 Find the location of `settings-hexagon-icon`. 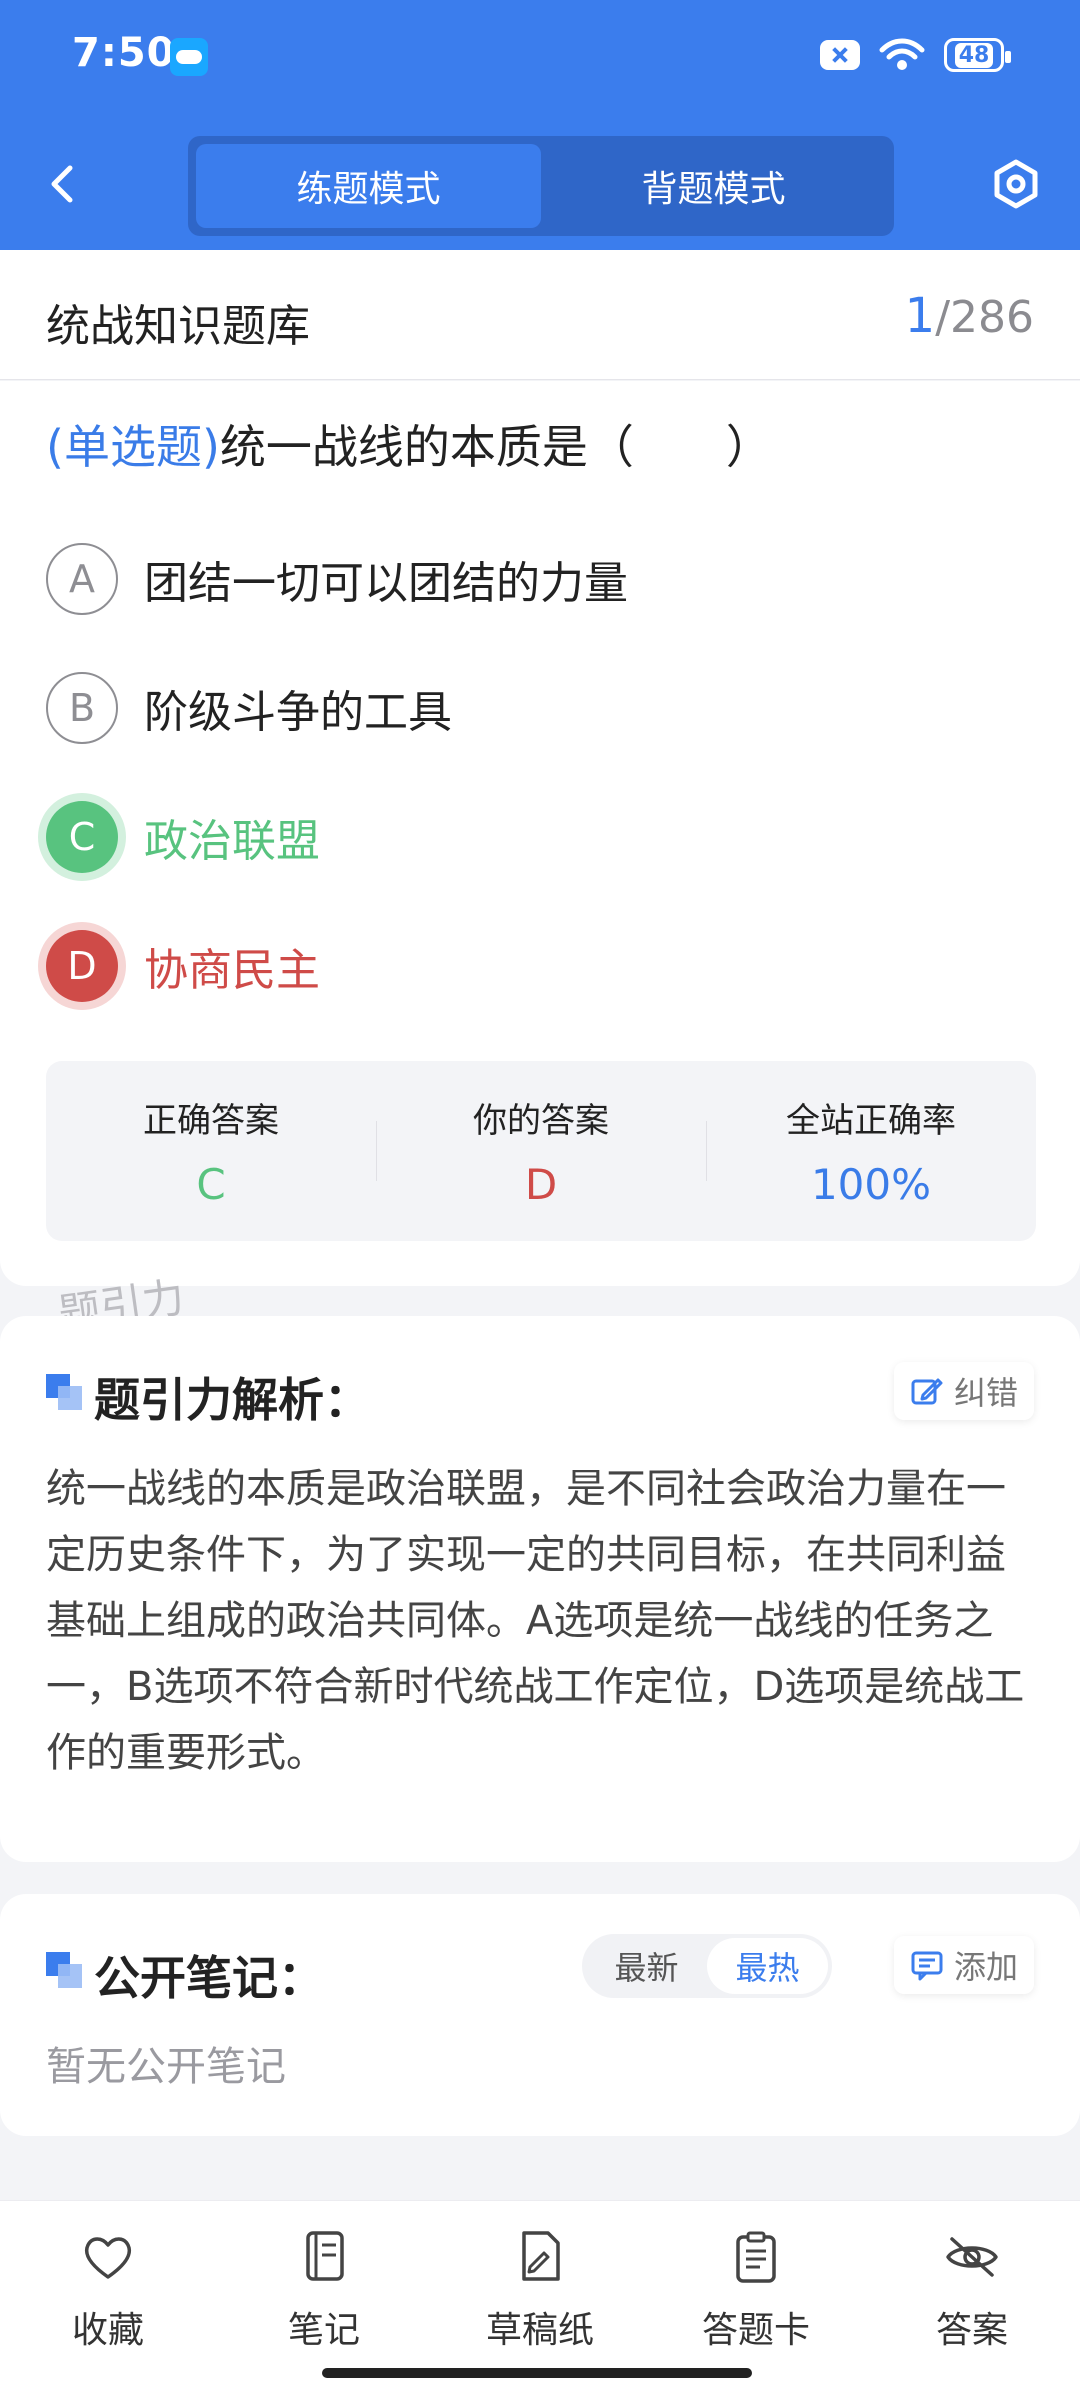

settings-hexagon-icon is located at coordinates (1016, 184).